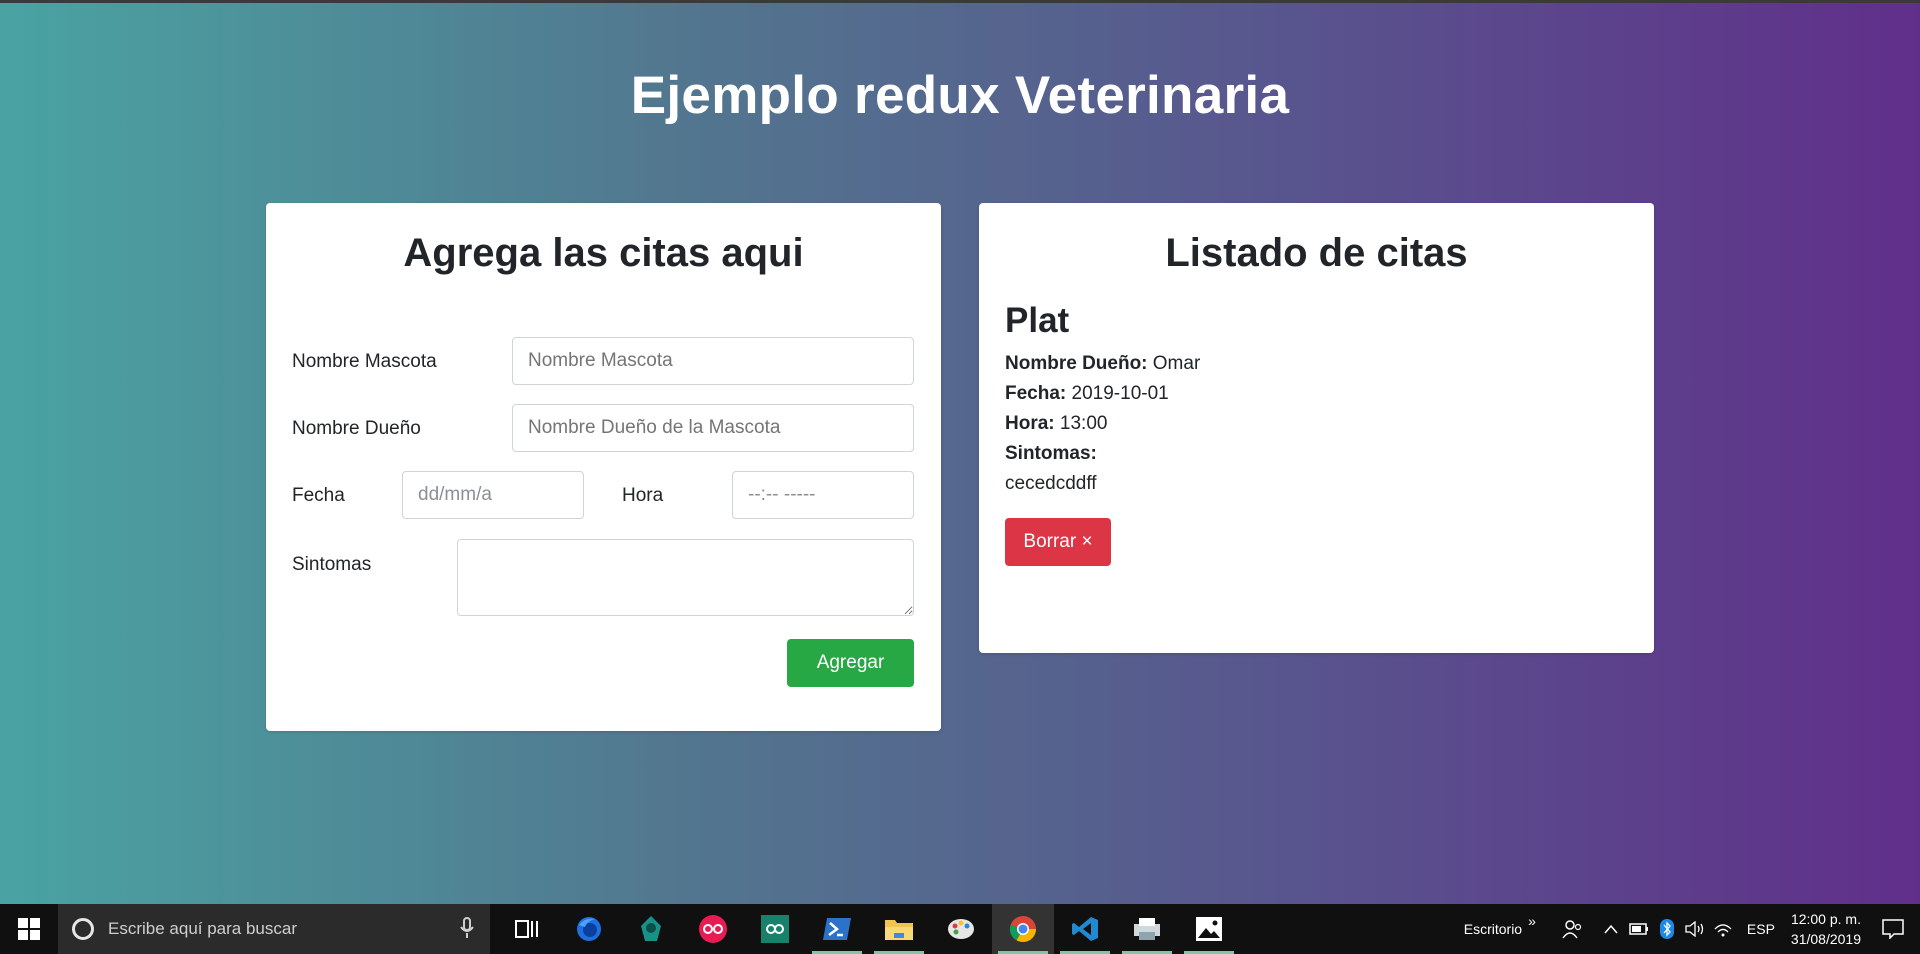 The width and height of the screenshot is (1920, 954). I want to click on date-input: dd/mm/a, so click(493, 495).